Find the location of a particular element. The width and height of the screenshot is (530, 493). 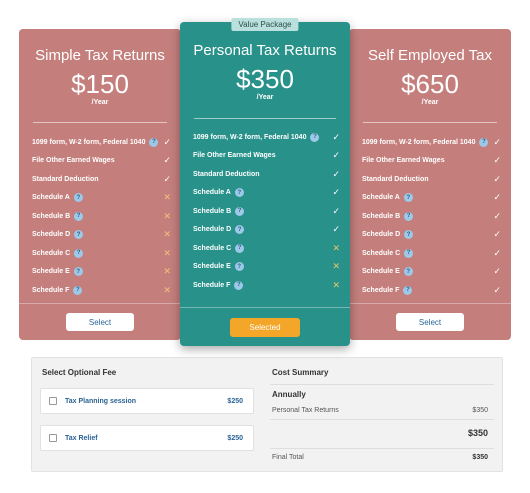

cost-item-price: $350 is located at coordinates (480, 410).